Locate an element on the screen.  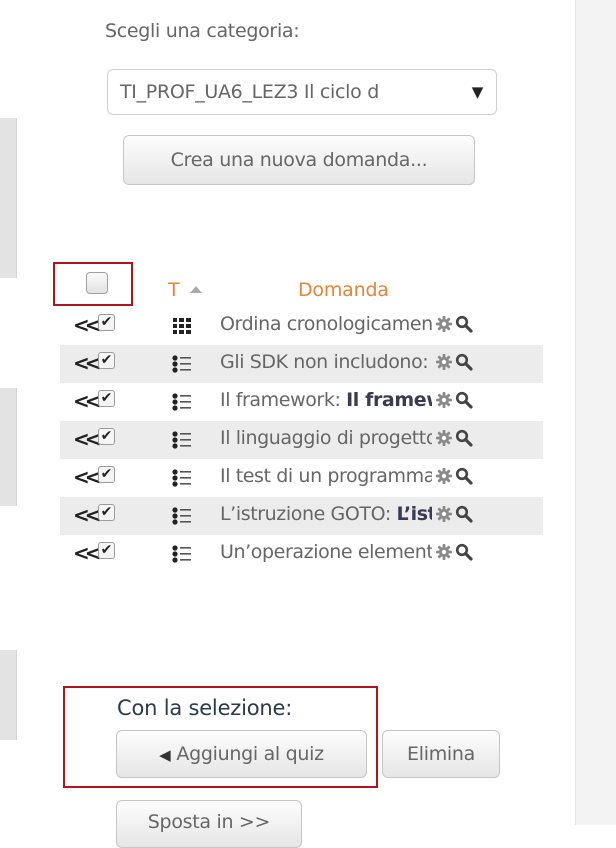
category-select: TI_PROF_UA6_LEZ3 Il ciclo d ▼ is located at coordinates (302, 92).